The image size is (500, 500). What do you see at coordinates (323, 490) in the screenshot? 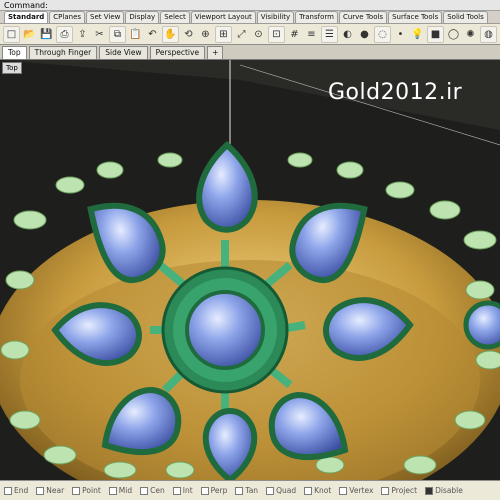
I see `osnap-label: Knot` at bounding box center [323, 490].